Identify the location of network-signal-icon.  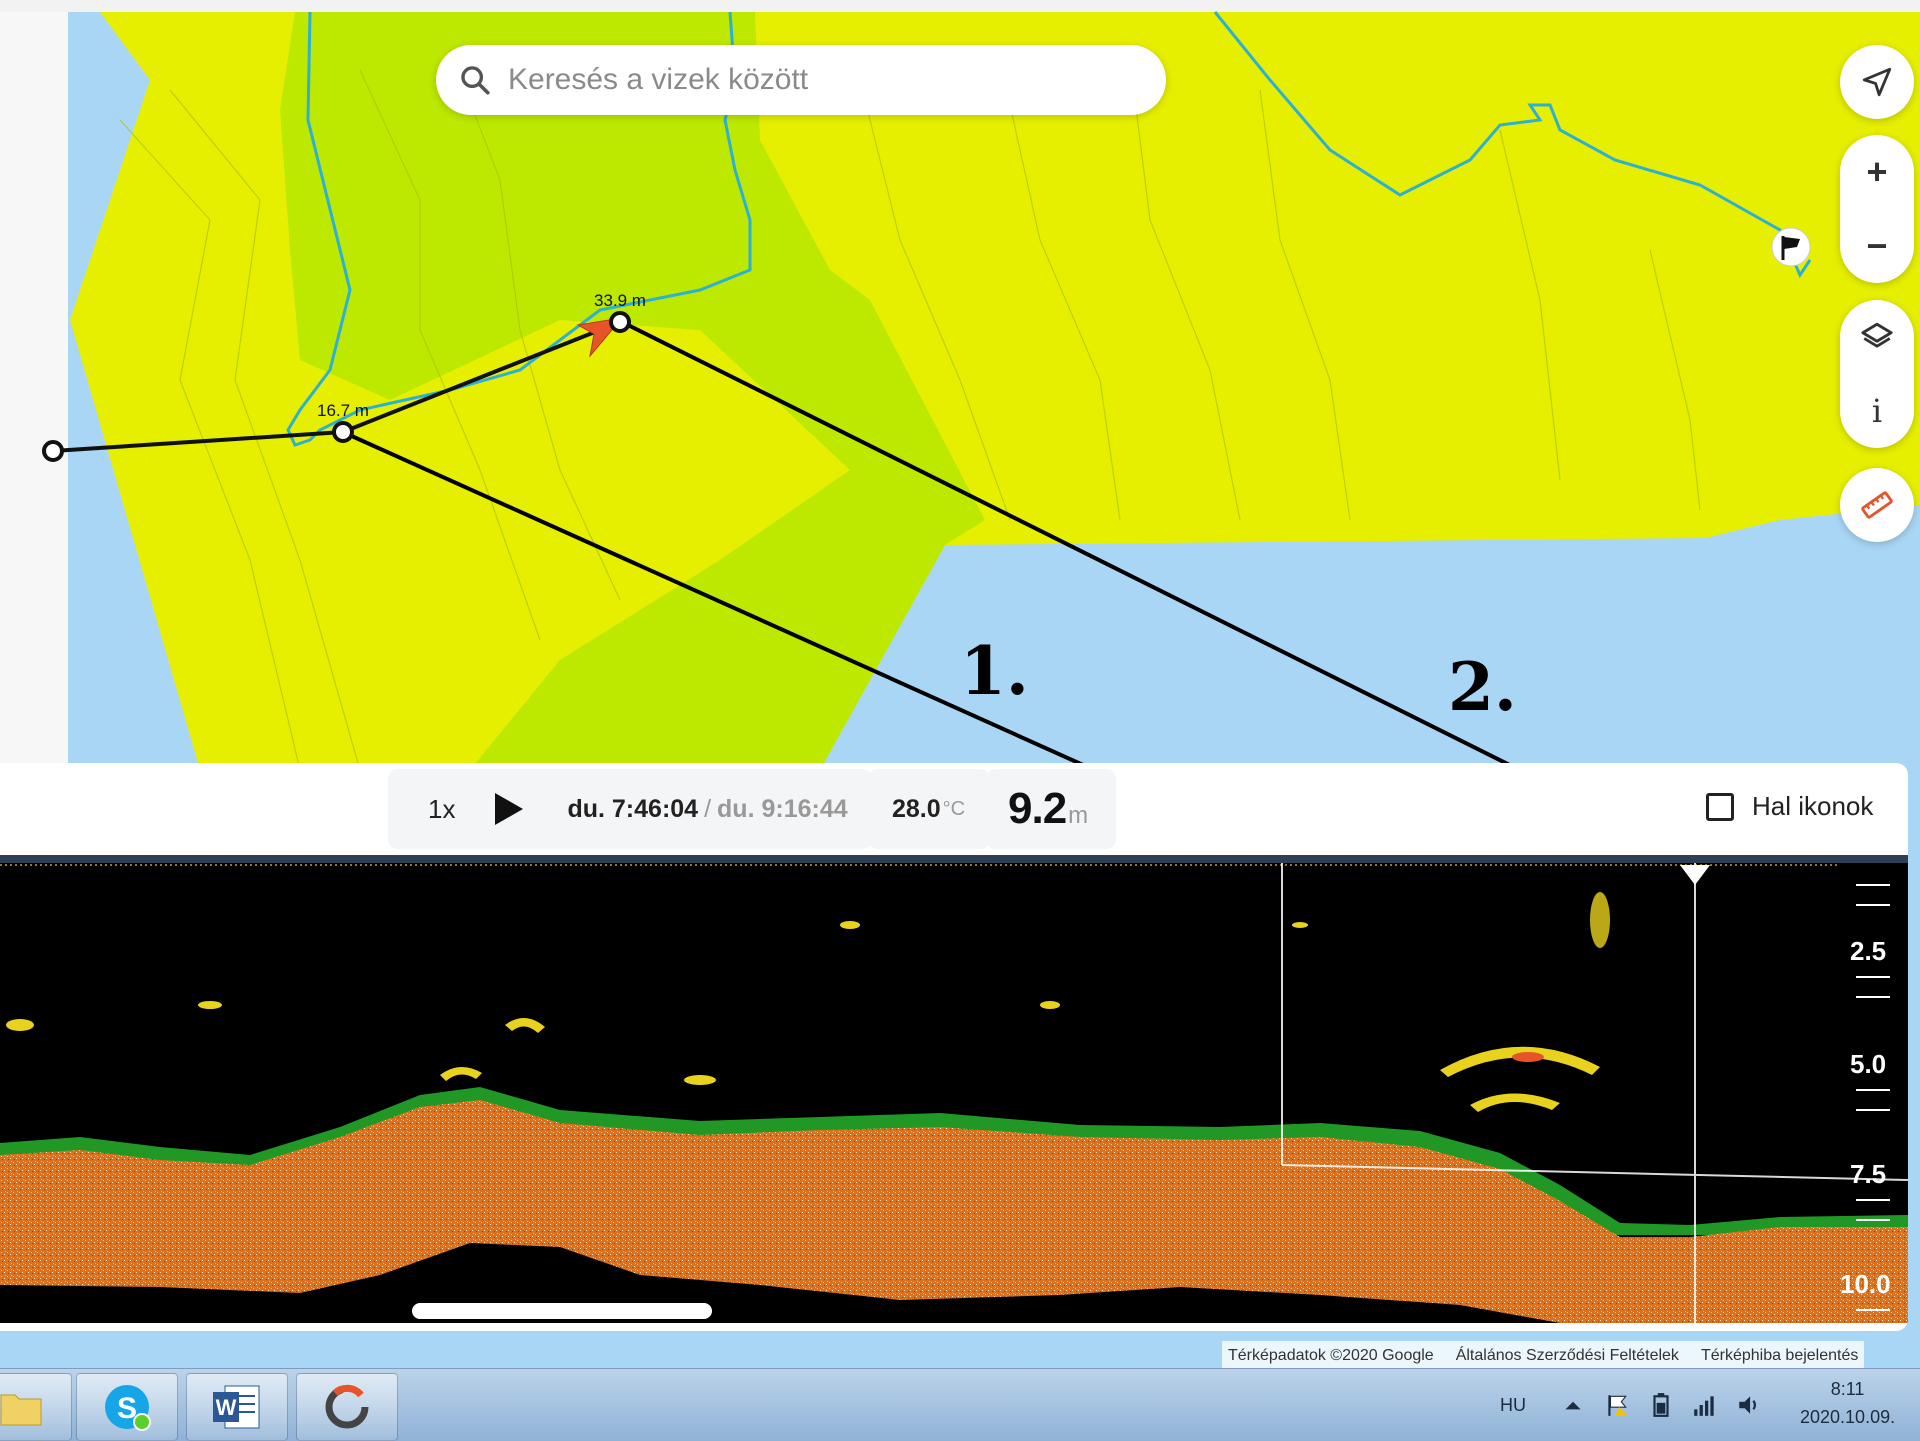
(1705, 1405).